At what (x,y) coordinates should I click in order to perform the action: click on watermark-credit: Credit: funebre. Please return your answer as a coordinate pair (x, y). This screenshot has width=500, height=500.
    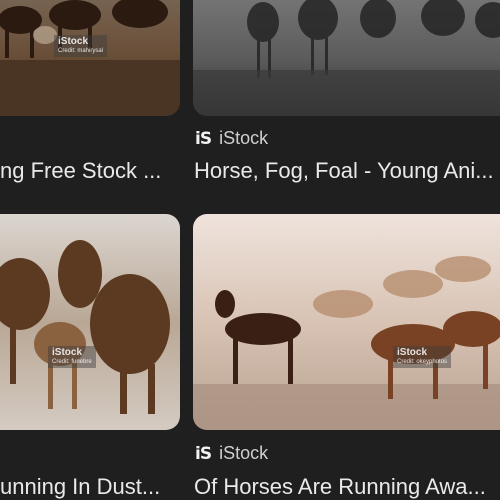
    Looking at the image, I should click on (72, 362).